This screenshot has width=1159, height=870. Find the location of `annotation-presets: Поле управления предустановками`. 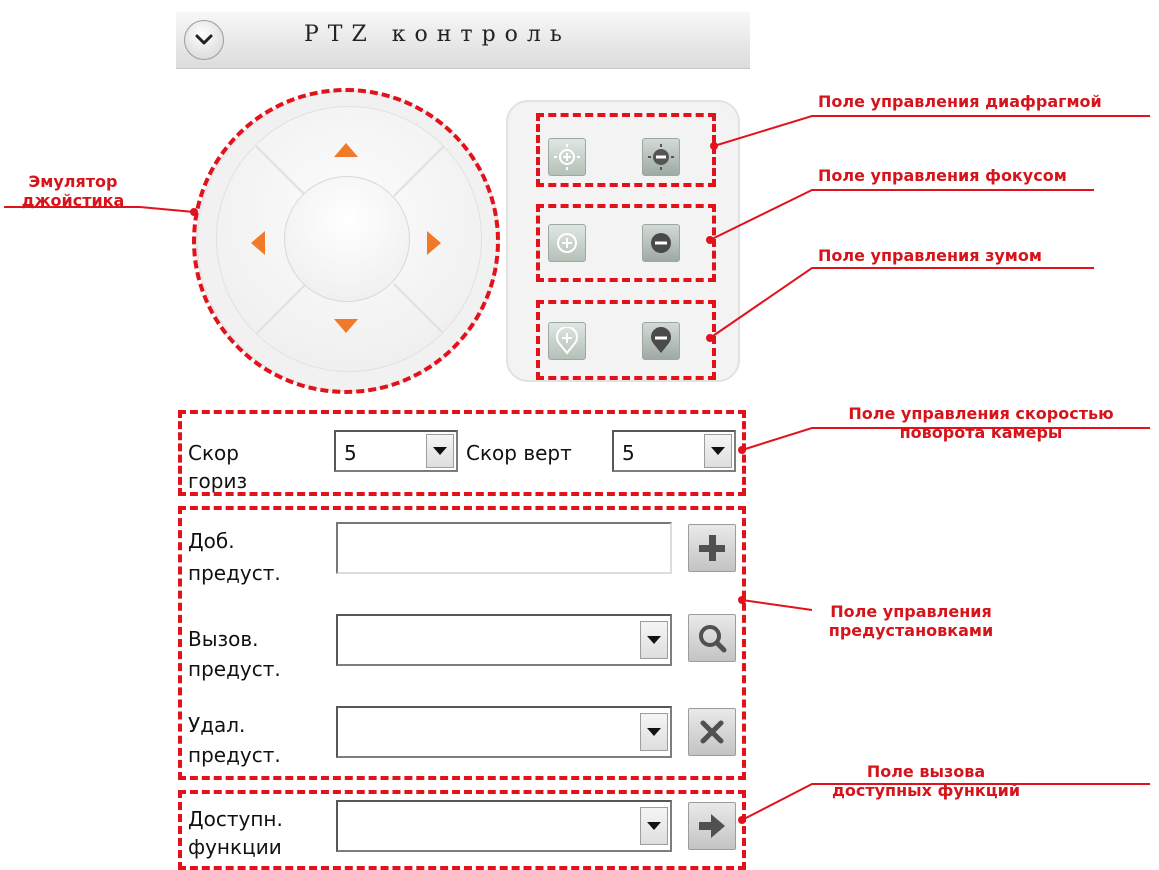

annotation-presets: Поле управления предустановками is located at coordinates (911, 621).